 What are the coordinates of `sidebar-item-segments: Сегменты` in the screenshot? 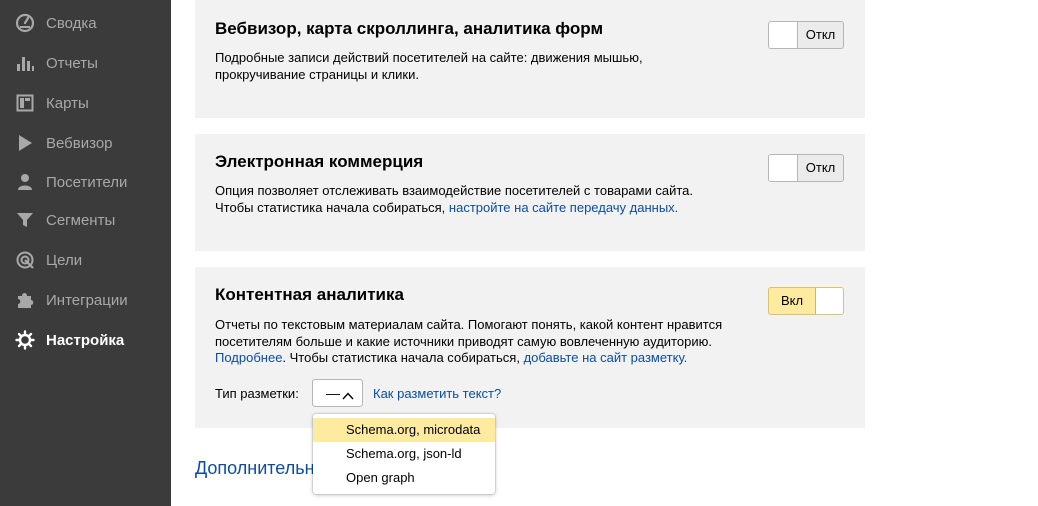 It's located at (85, 220).